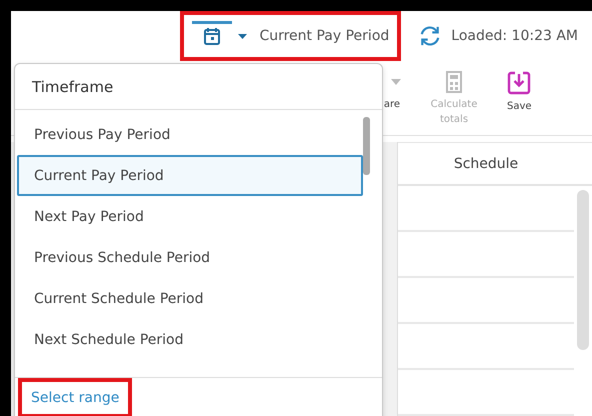 This screenshot has height=416, width=592. What do you see at coordinates (190, 175) in the screenshot?
I see `timeframe-option: Current Pay Period` at bounding box center [190, 175].